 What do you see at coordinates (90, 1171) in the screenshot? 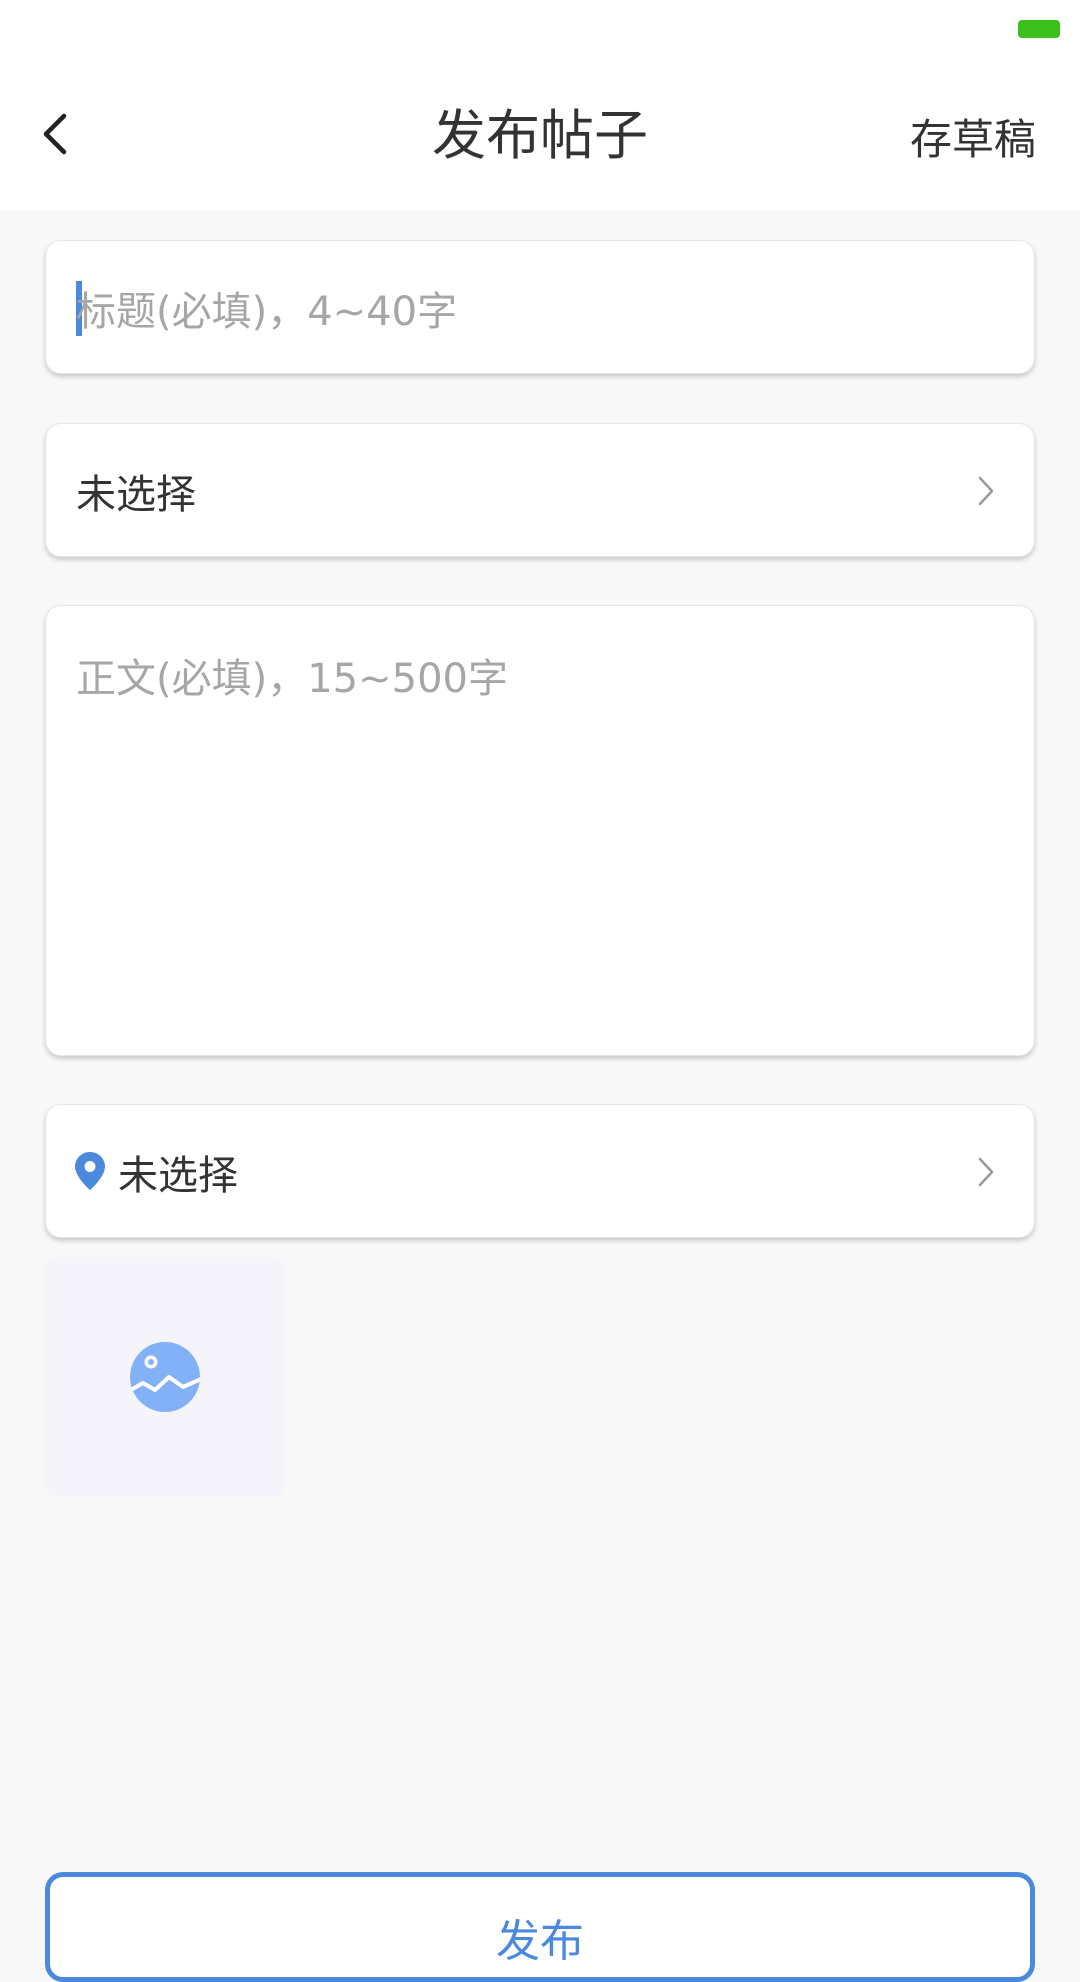
I see `location-pin-icon` at bounding box center [90, 1171].